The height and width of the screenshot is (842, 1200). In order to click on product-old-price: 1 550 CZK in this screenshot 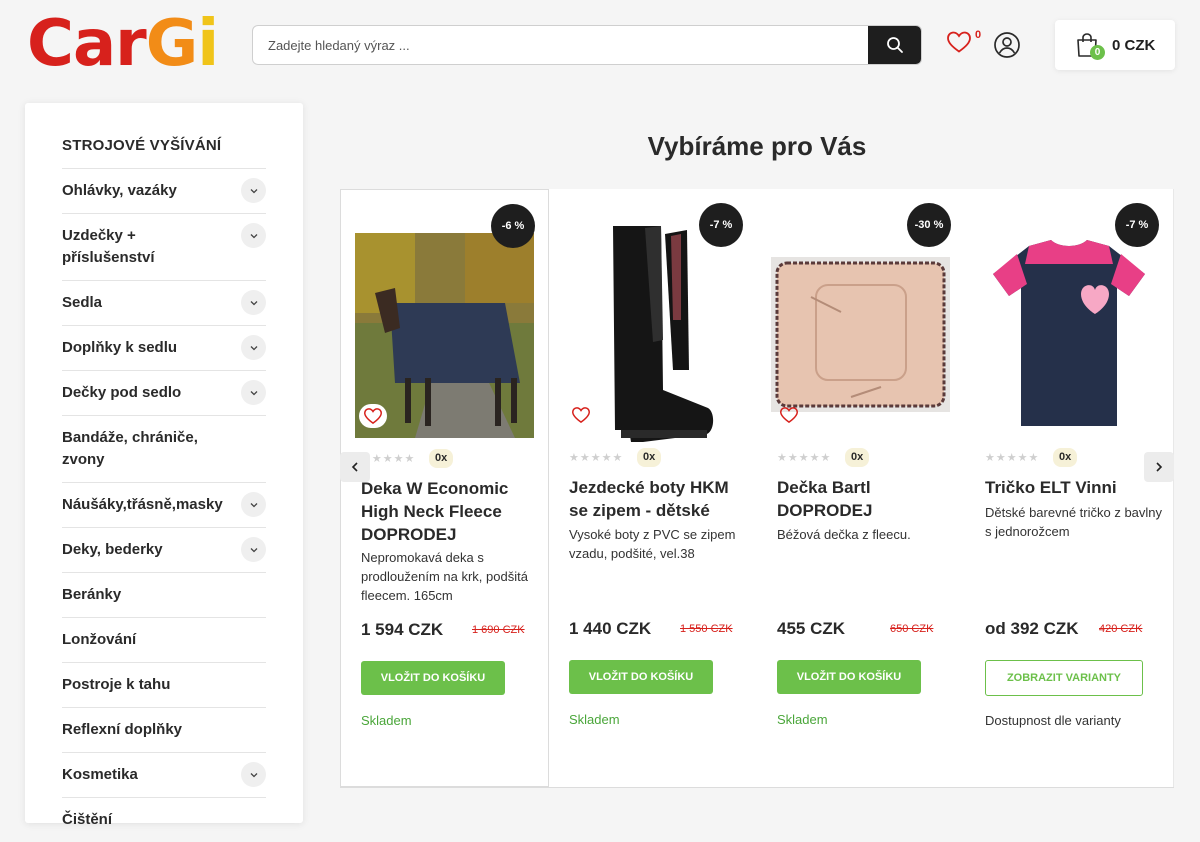, I will do `click(706, 629)`.